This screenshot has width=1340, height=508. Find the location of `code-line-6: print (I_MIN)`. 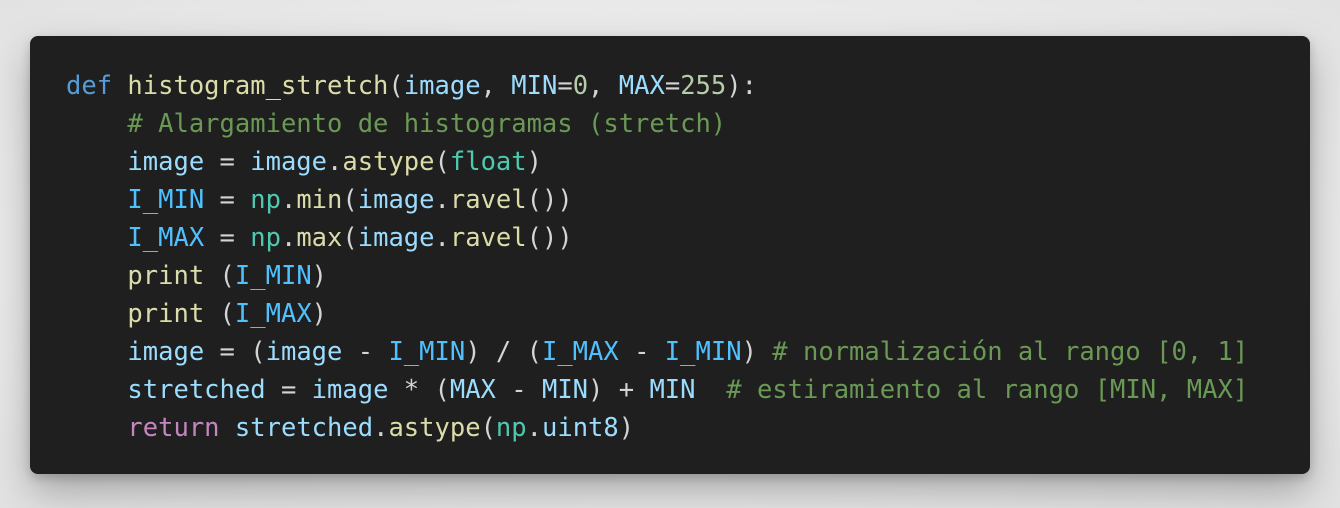

code-line-6: print (I_MIN) is located at coordinates (688, 276).